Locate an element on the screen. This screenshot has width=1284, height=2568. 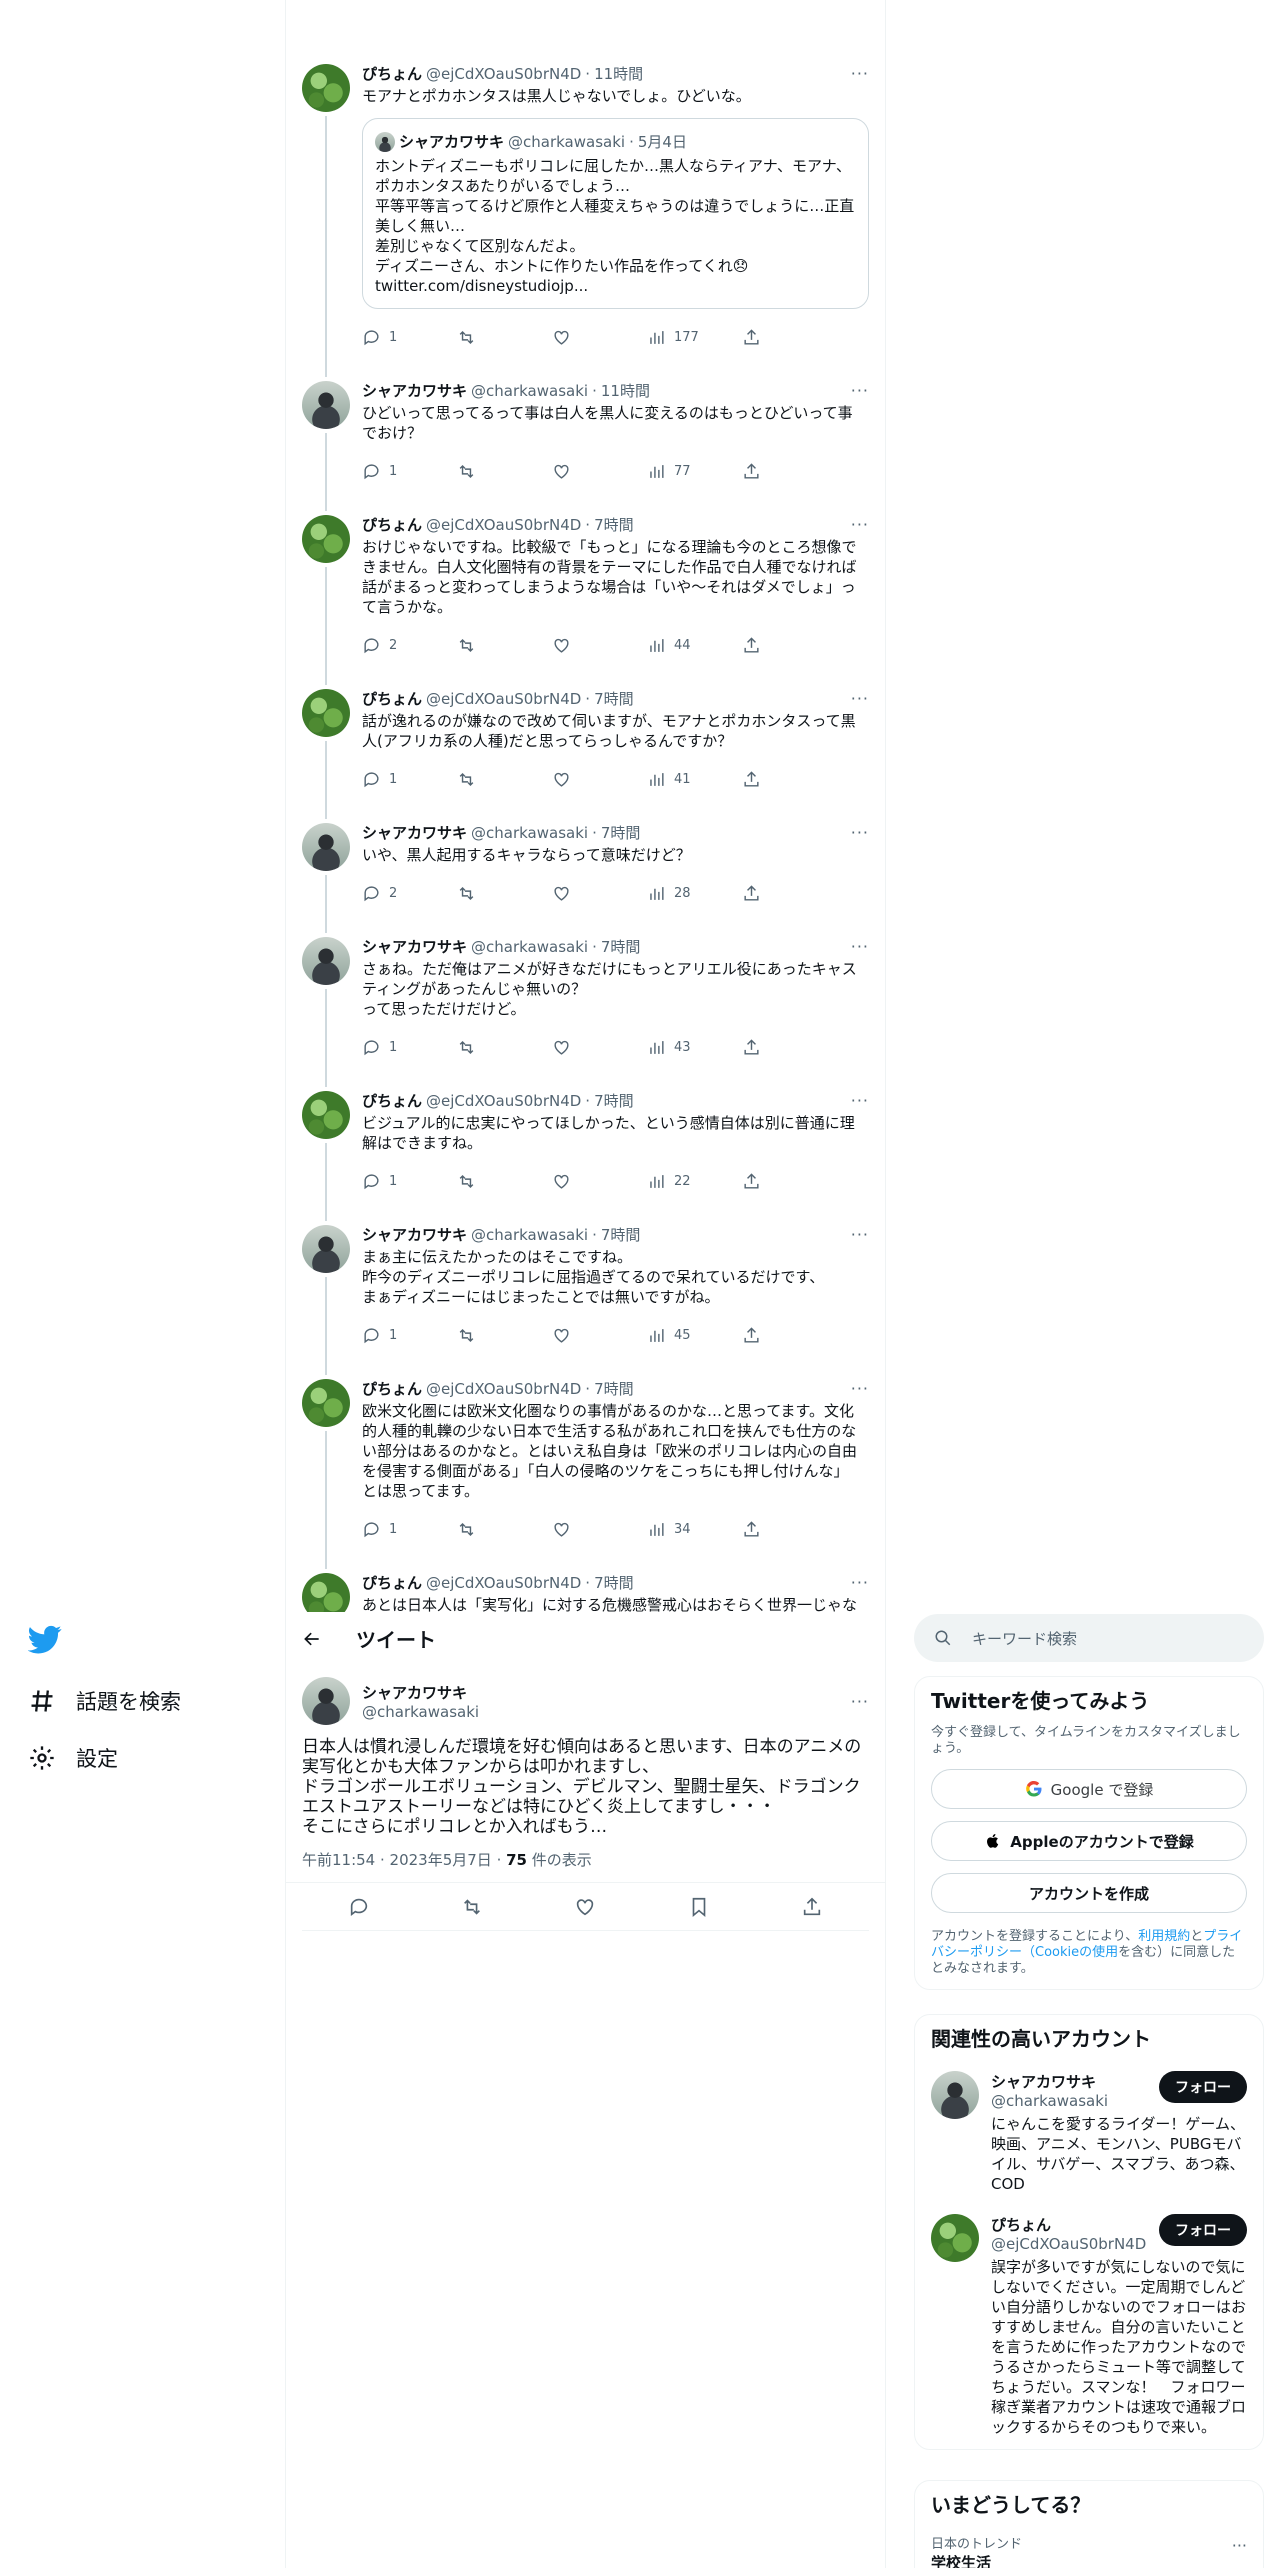
google-signup-button: Google で登録 is located at coordinates (1089, 1789).